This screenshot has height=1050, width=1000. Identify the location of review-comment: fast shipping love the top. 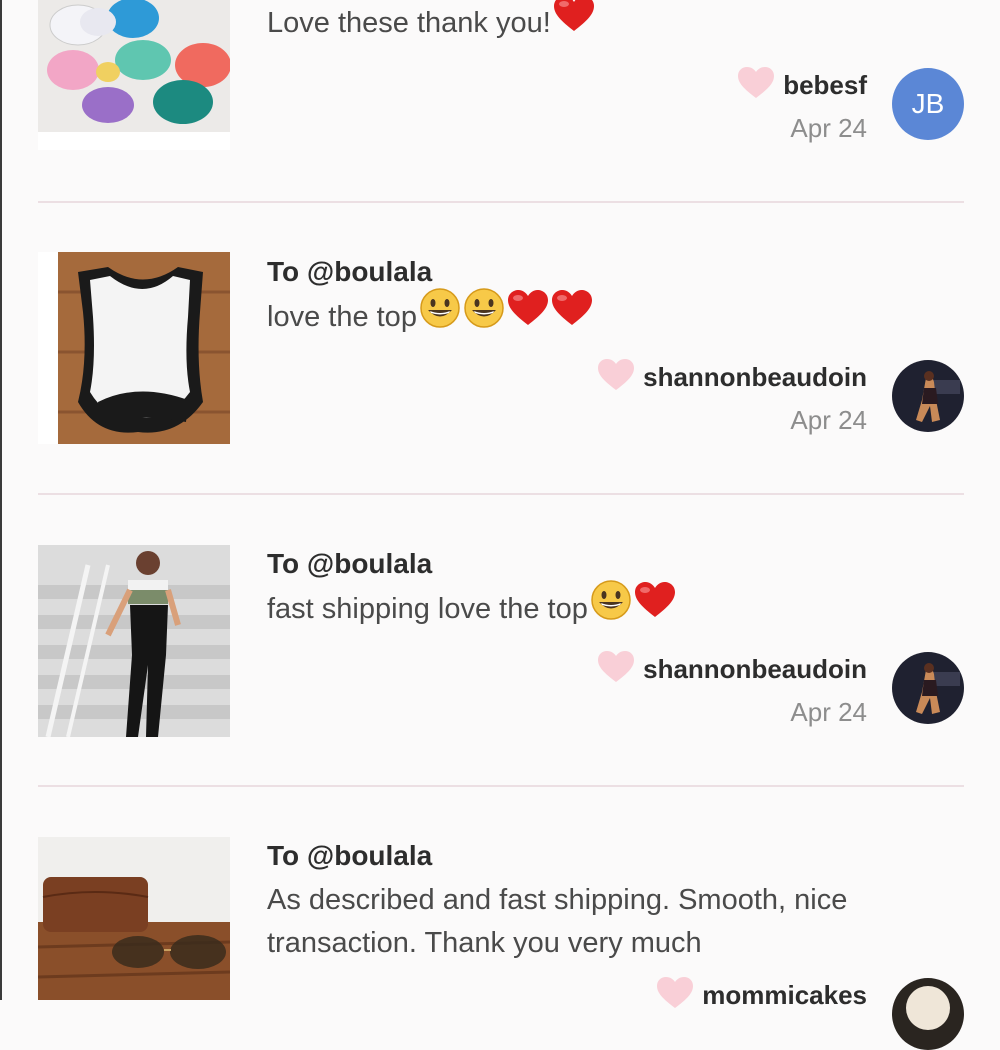
(612, 607).